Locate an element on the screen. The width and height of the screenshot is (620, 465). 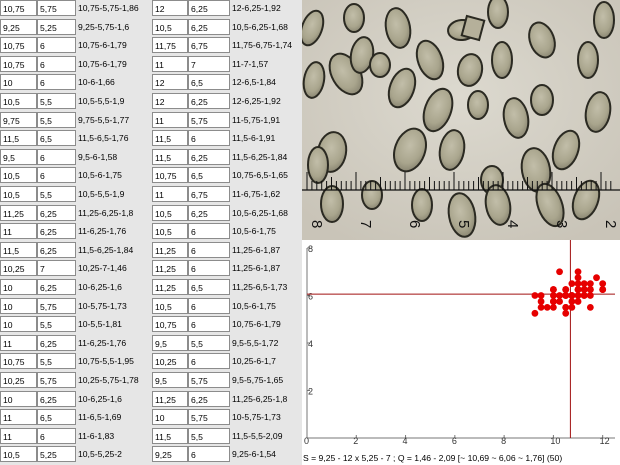
table-cell: 10,5-6-1,75 is located at coordinates (100, 175).